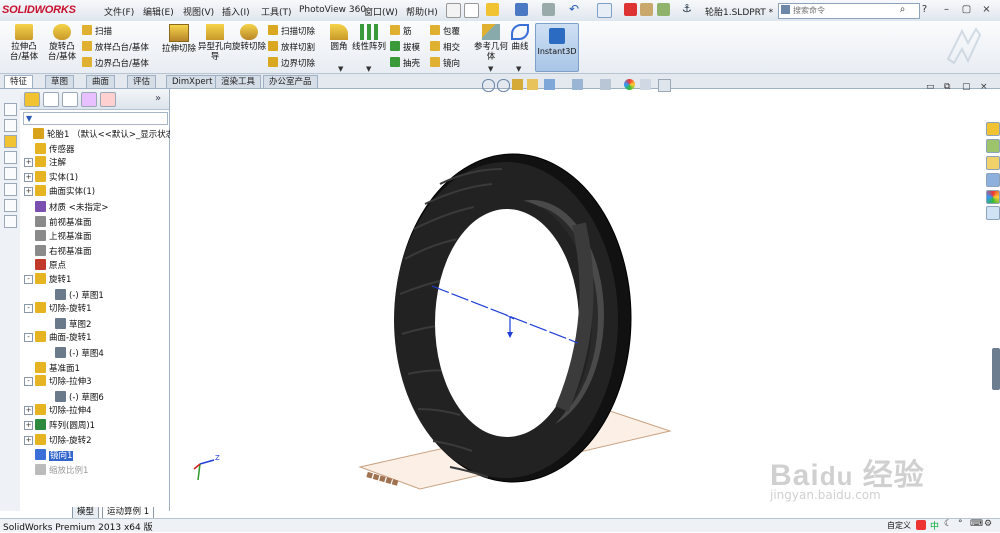 The width and height of the screenshot is (1000, 533). Describe the element at coordinates (453, 10) in the screenshot. I see `pin-icon` at that location.